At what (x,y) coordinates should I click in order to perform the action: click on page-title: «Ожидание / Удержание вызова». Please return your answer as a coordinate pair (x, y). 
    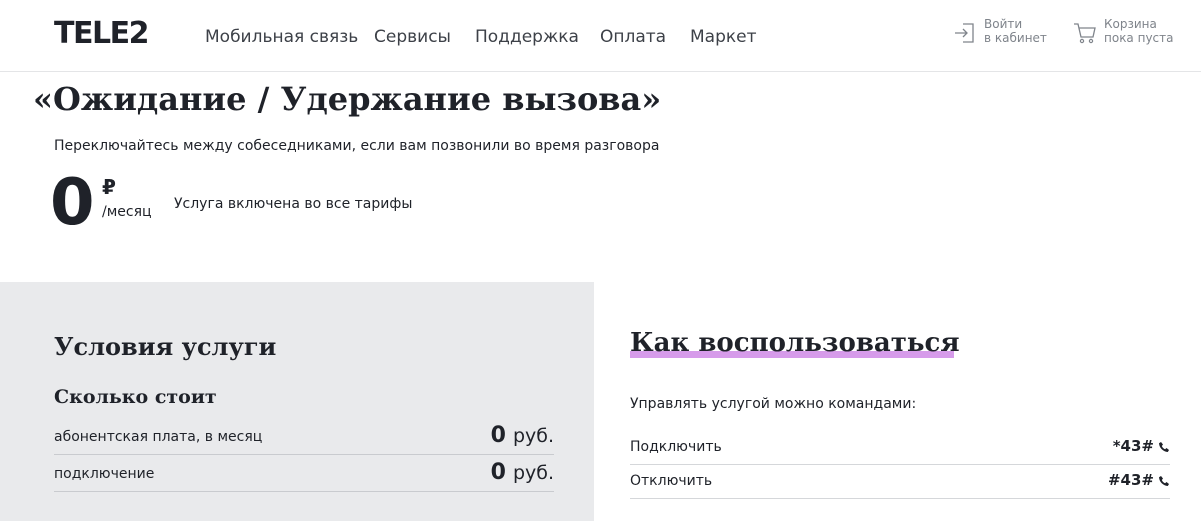
    Looking at the image, I should click on (347, 99).